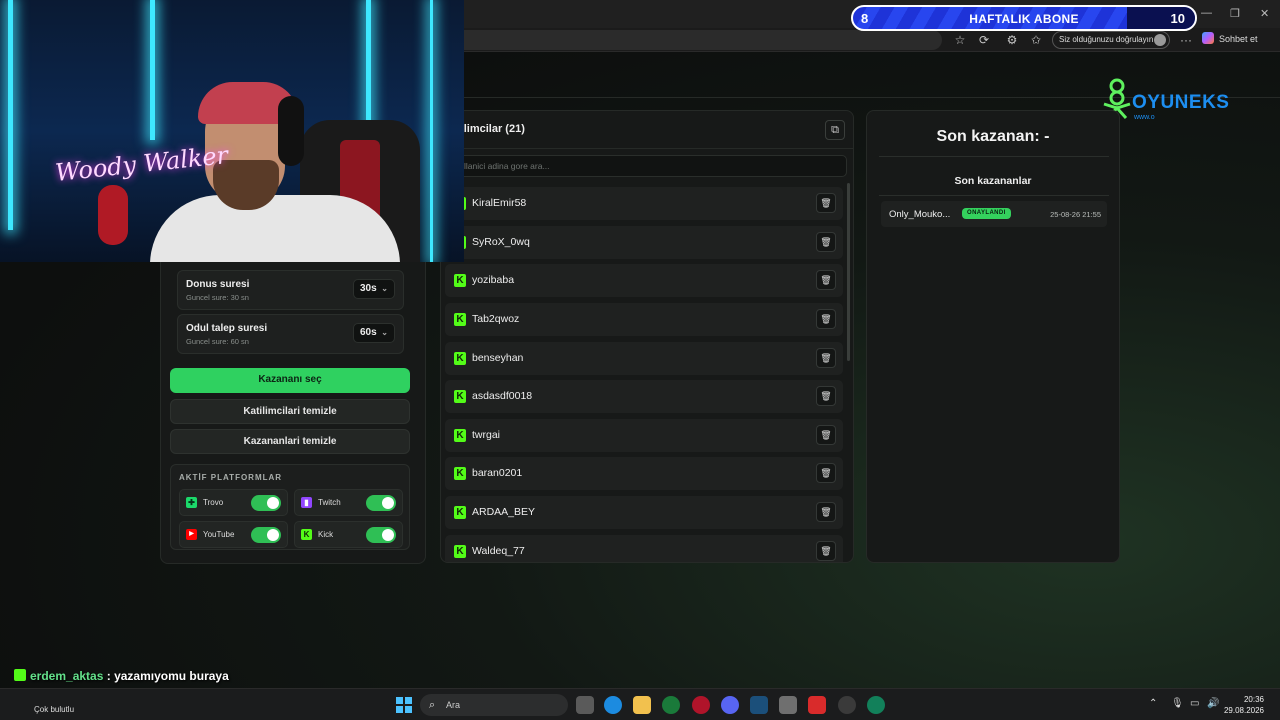  Describe the element at coordinates (217, 297) in the screenshot. I see `setting-hint: Guncel sure: 30 sn` at that location.